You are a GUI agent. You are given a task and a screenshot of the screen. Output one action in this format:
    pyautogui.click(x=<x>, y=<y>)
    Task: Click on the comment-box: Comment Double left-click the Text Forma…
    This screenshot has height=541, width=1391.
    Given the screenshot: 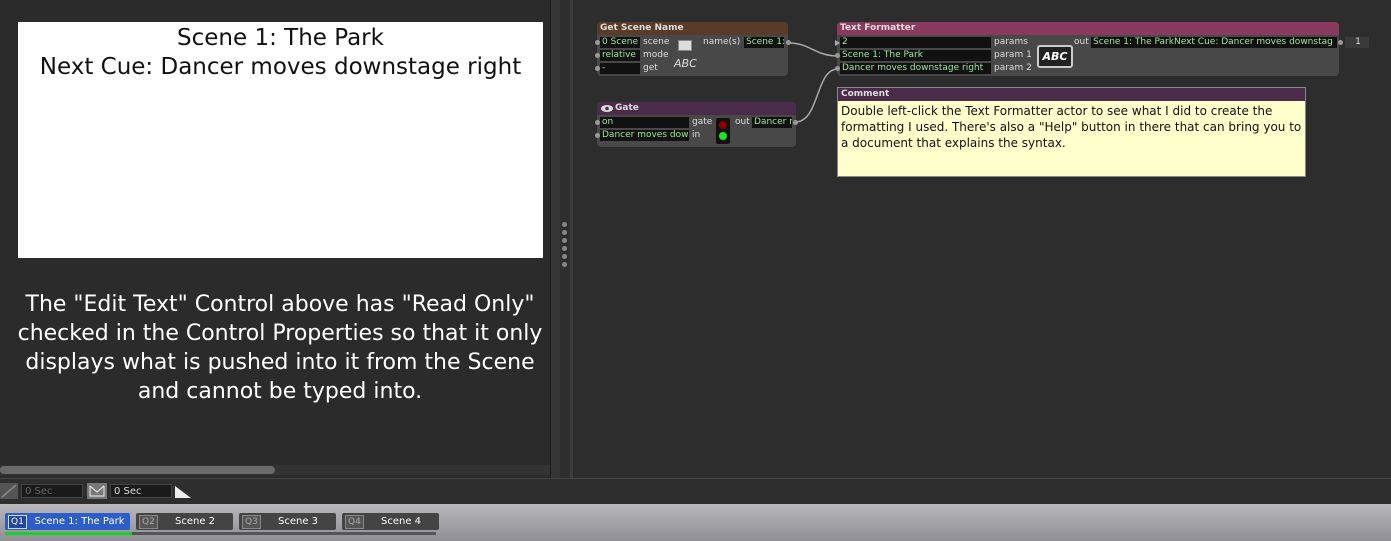 What is the action you would take?
    pyautogui.click(x=1071, y=132)
    